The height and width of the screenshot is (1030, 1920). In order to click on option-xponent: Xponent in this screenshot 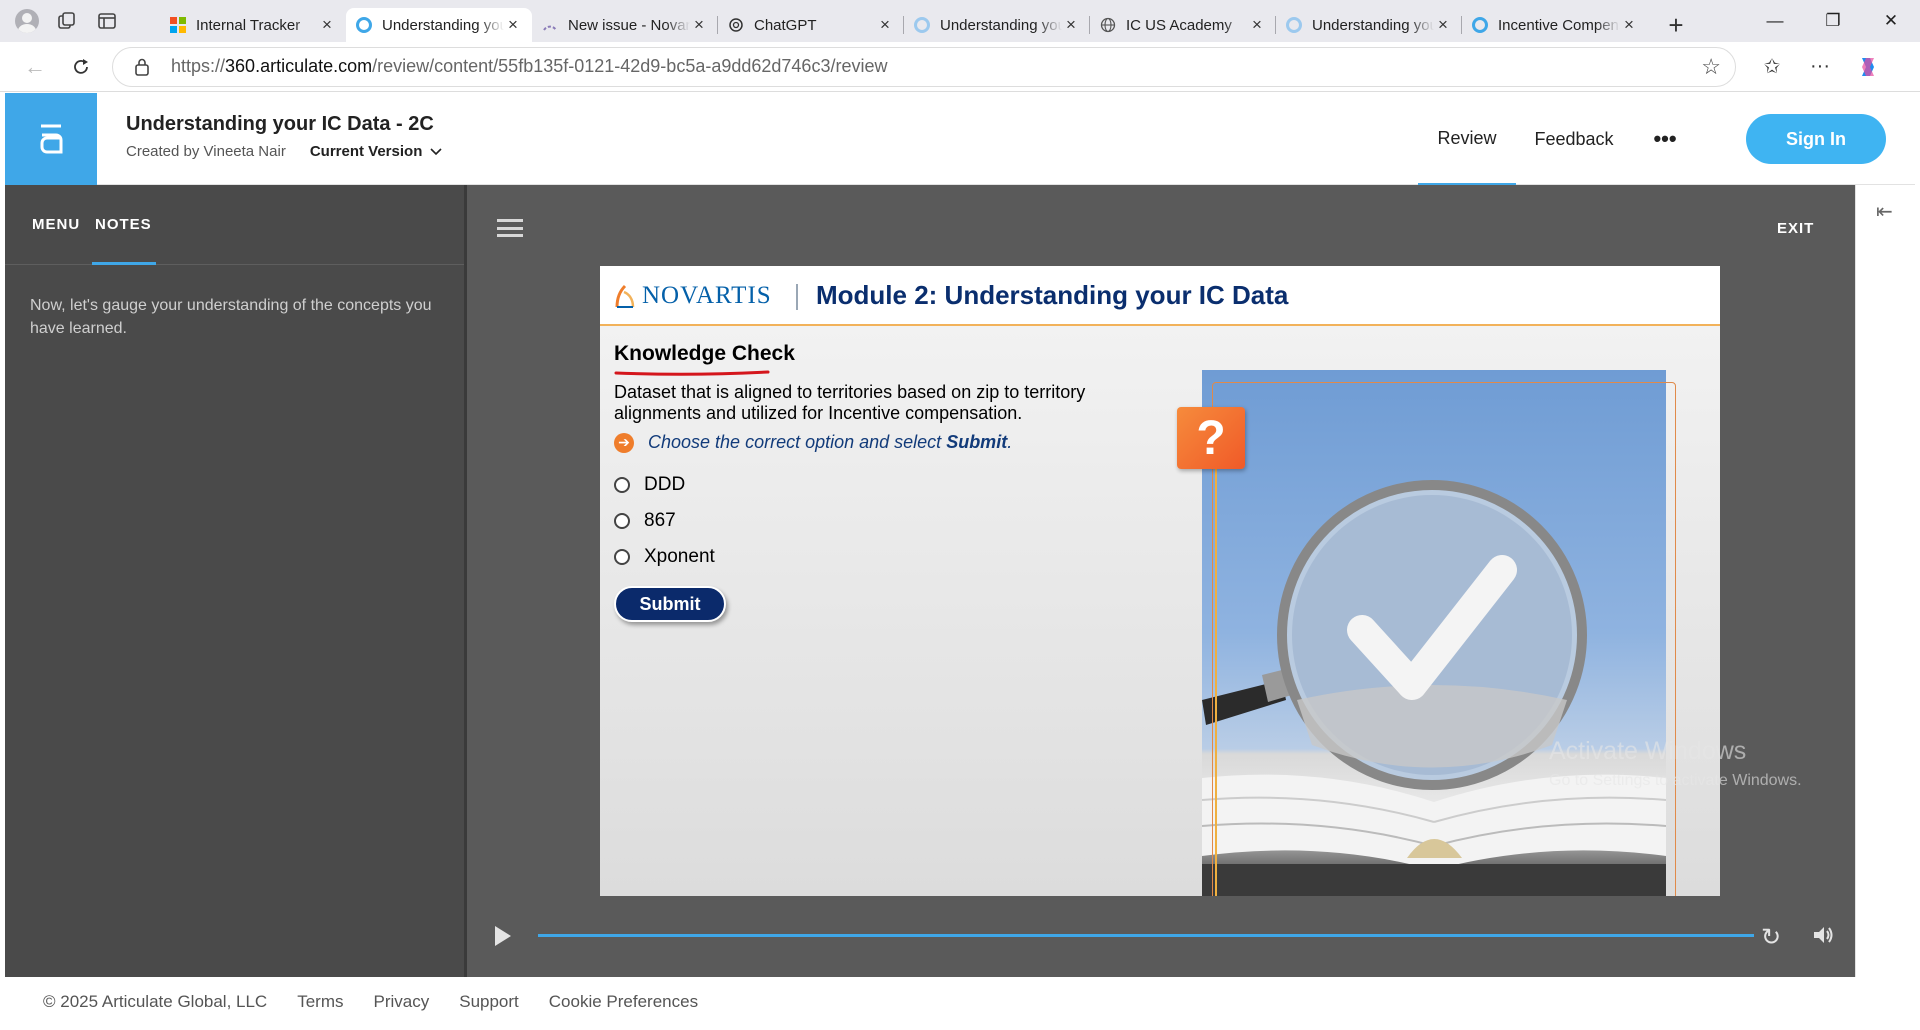, I will do `click(664, 557)`.